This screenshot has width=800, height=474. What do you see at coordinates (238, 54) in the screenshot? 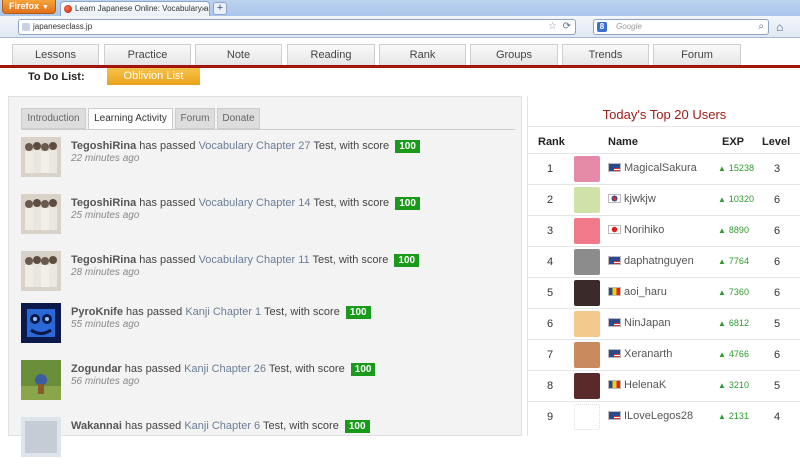
I see `nav-tab-note: Note` at bounding box center [238, 54].